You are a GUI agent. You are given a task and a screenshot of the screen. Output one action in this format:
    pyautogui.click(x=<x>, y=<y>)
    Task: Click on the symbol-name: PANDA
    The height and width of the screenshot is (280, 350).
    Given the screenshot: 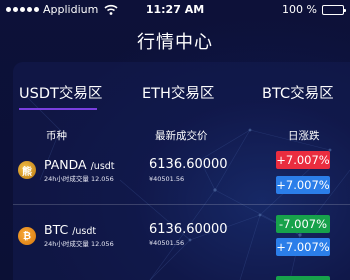 What is the action you would take?
    pyautogui.click(x=65, y=164)
    